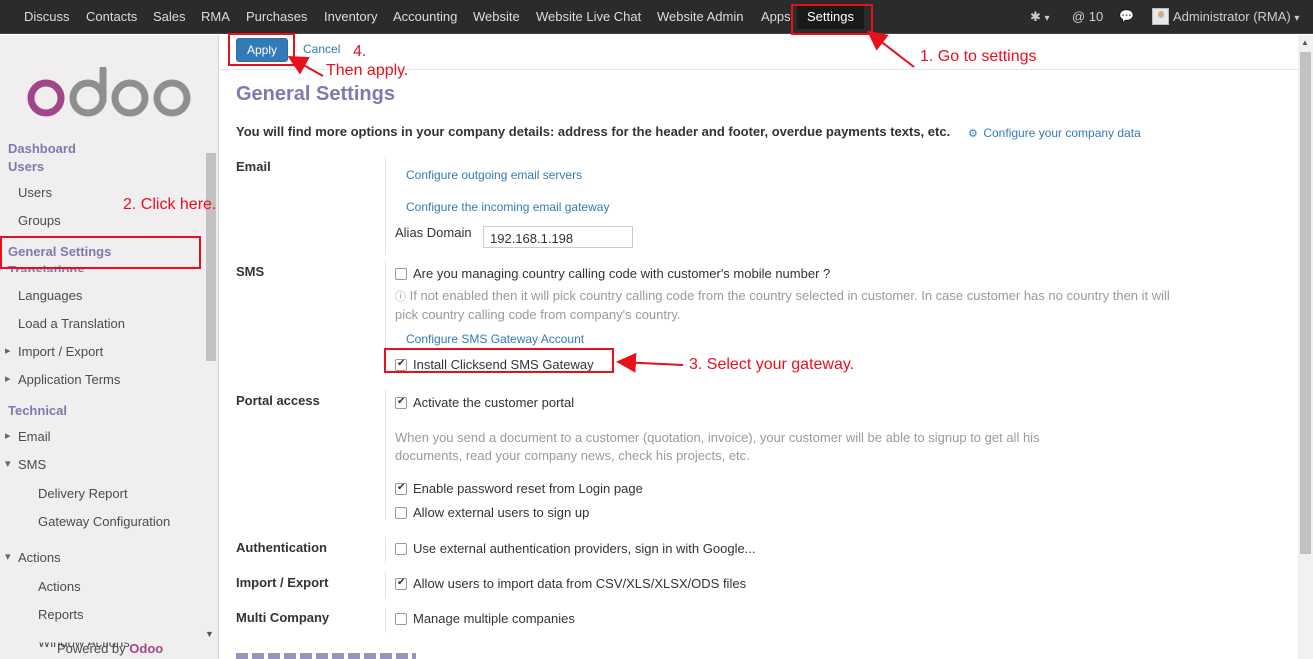  What do you see at coordinates (650, 362) in the screenshot?
I see `arrow-step3` at bounding box center [650, 362].